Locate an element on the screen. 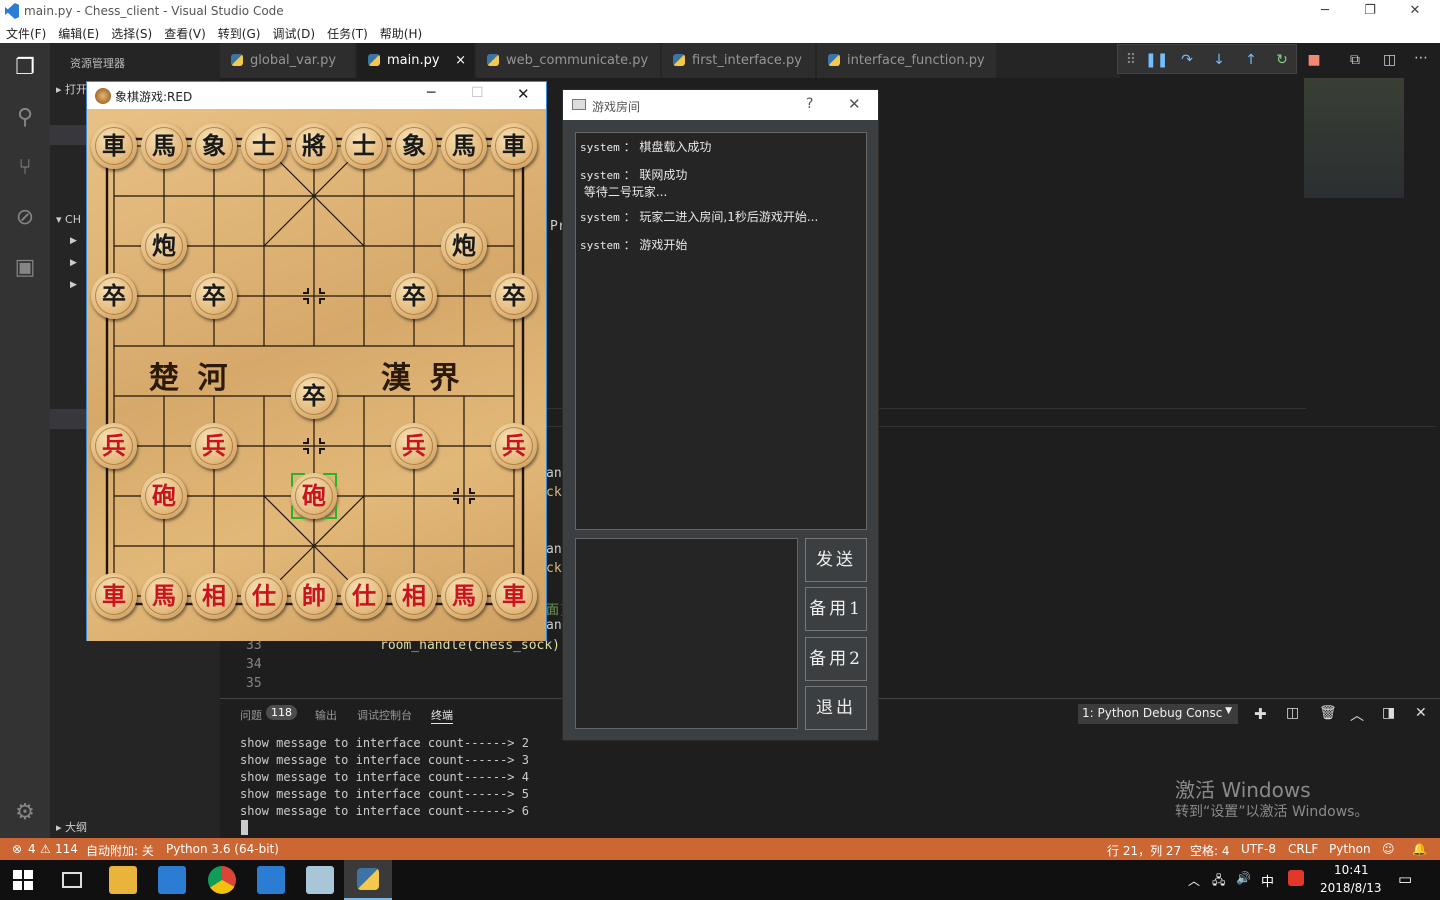 The image size is (1440, 900). close-window-button: ✕ is located at coordinates (1415, 11).